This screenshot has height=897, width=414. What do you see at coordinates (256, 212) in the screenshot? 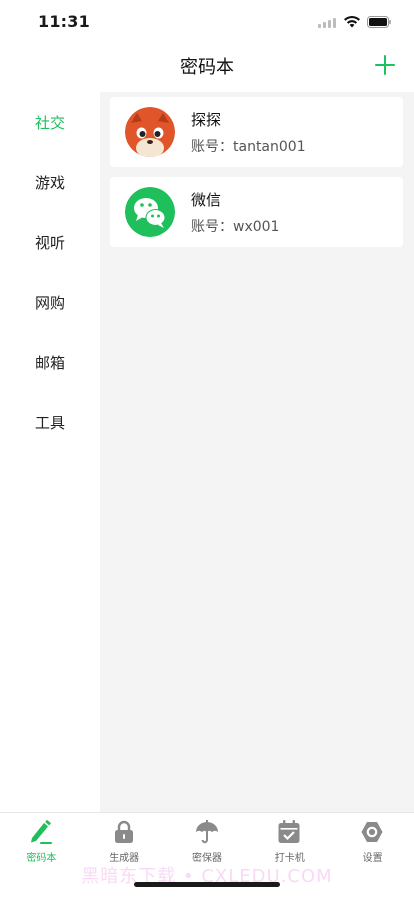
I see `account-card-wechat: 微信 账号：wx001` at bounding box center [256, 212].